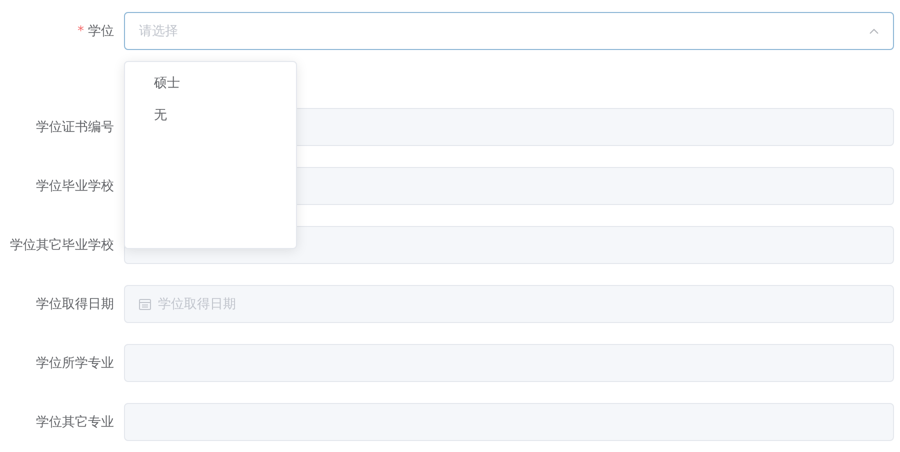  What do you see at coordinates (210, 84) in the screenshot?
I see `dropdown-option: 硕士` at bounding box center [210, 84].